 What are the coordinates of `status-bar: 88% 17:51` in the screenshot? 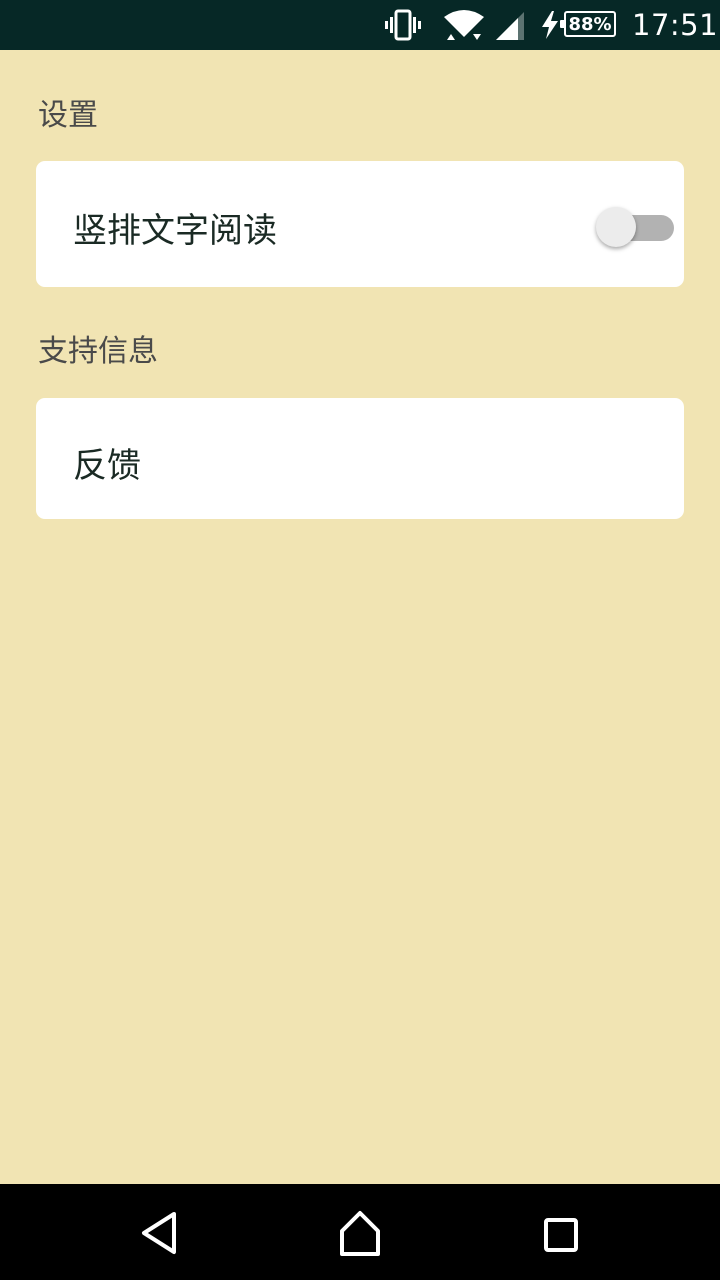 It's located at (360, 25).